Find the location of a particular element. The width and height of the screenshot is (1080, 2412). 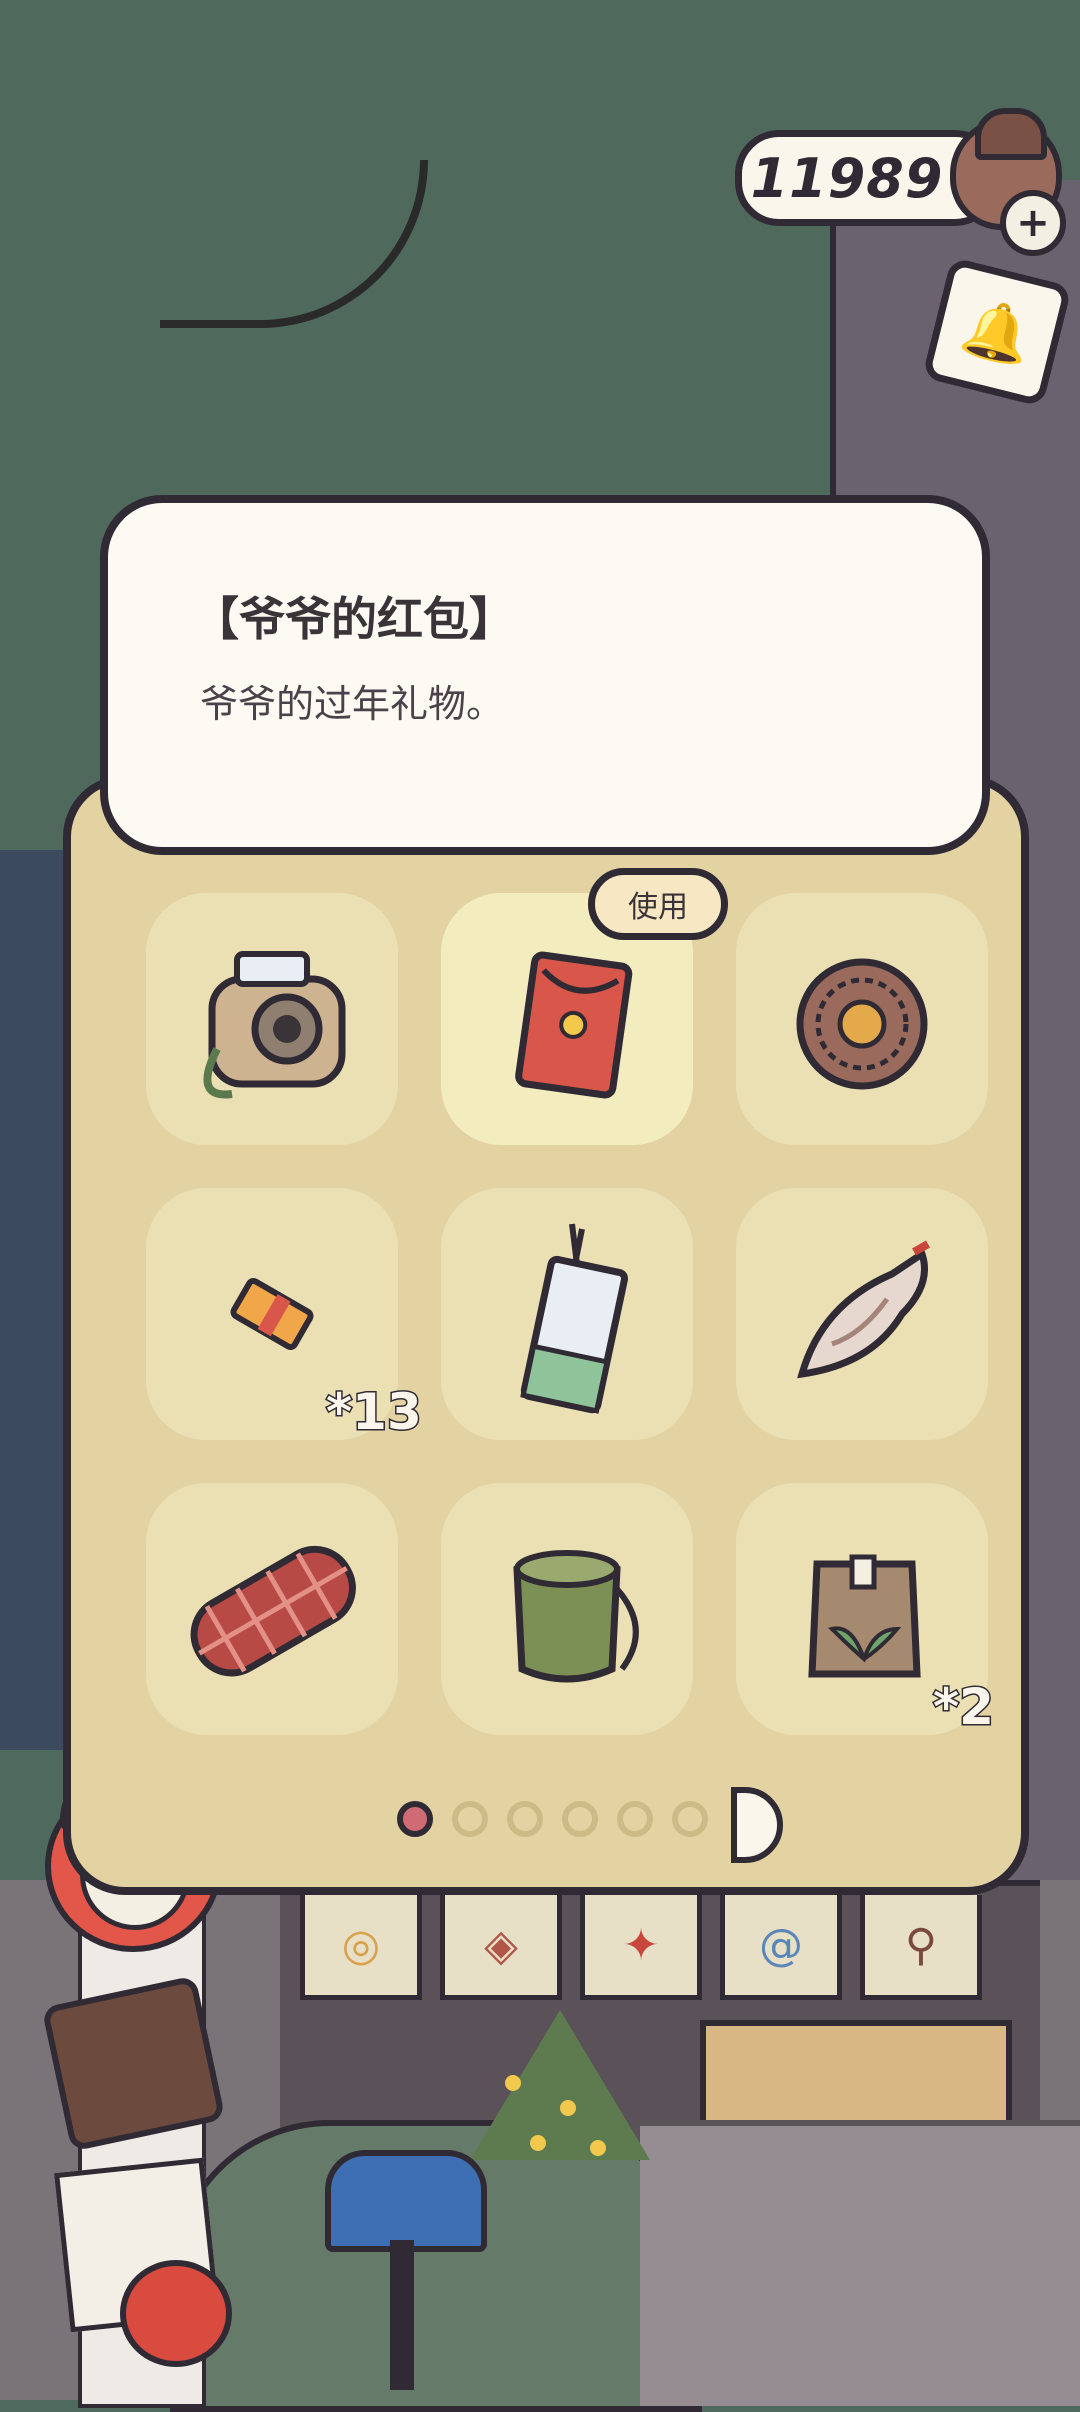

add-currency-button: + is located at coordinates (1033, 223).